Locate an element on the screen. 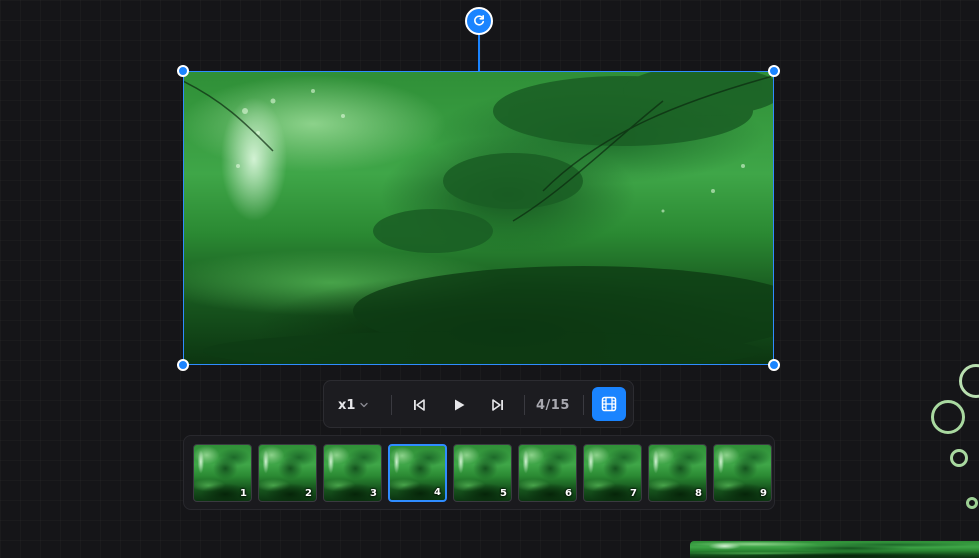 The width and height of the screenshot is (979, 558). rotate-handle is located at coordinates (479, 21).